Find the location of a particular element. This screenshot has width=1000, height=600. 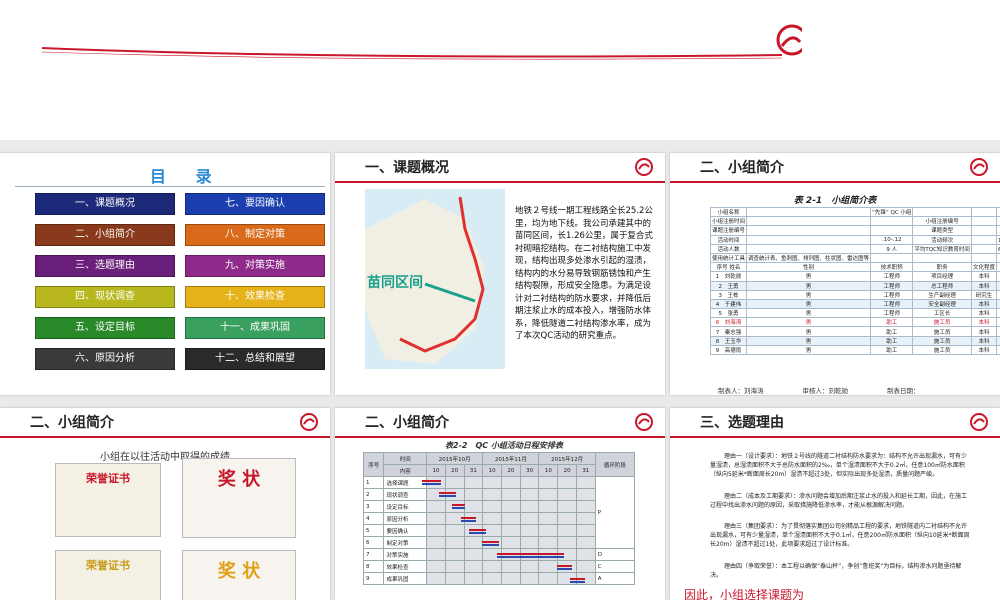

toc-item: 九、对策实施 is located at coordinates (255, 266).